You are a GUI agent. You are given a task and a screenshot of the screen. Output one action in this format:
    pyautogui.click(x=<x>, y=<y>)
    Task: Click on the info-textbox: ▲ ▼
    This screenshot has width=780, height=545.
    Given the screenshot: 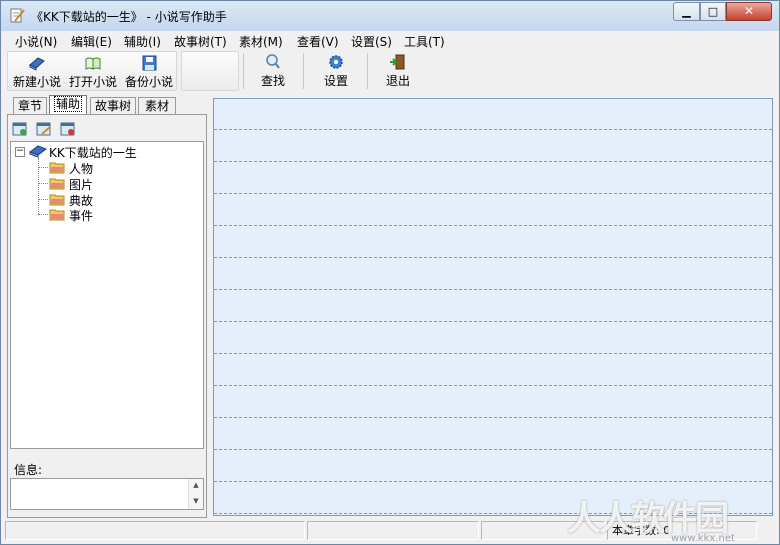 What is the action you would take?
    pyautogui.click(x=107, y=494)
    